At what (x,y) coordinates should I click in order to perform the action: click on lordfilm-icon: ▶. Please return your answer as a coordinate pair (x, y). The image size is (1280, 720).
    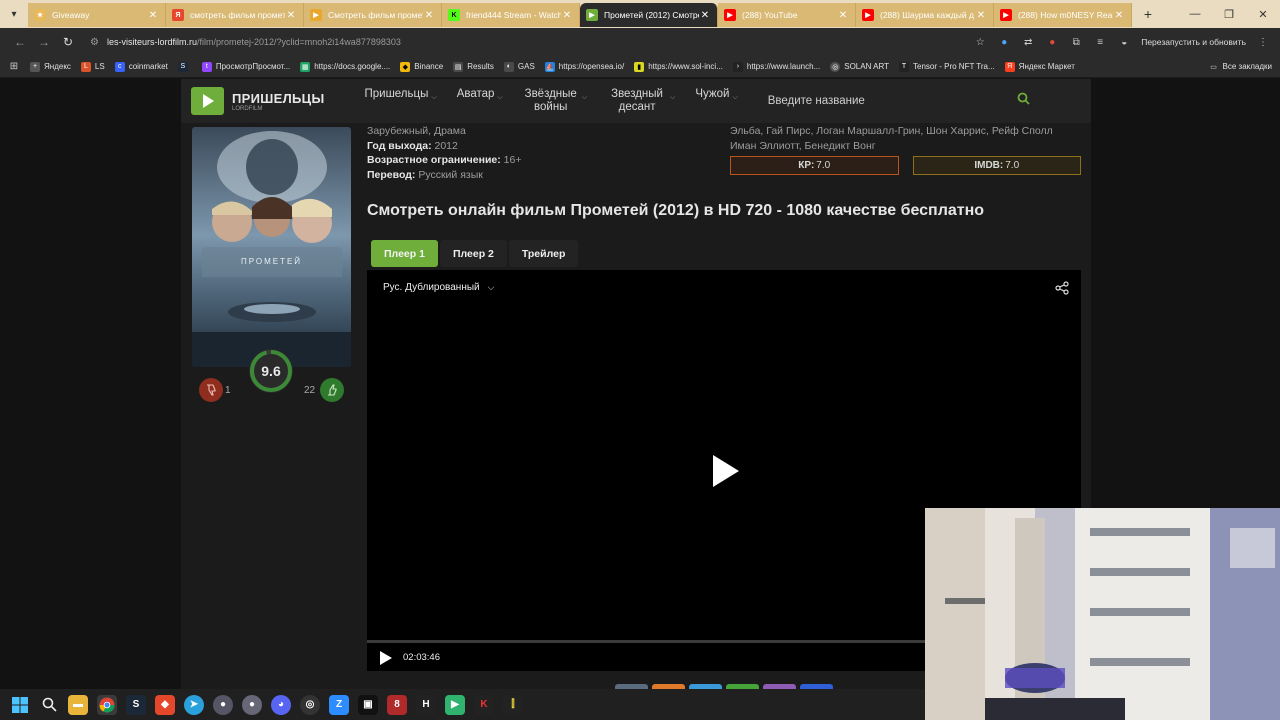
    Looking at the image, I should click on (455, 704).